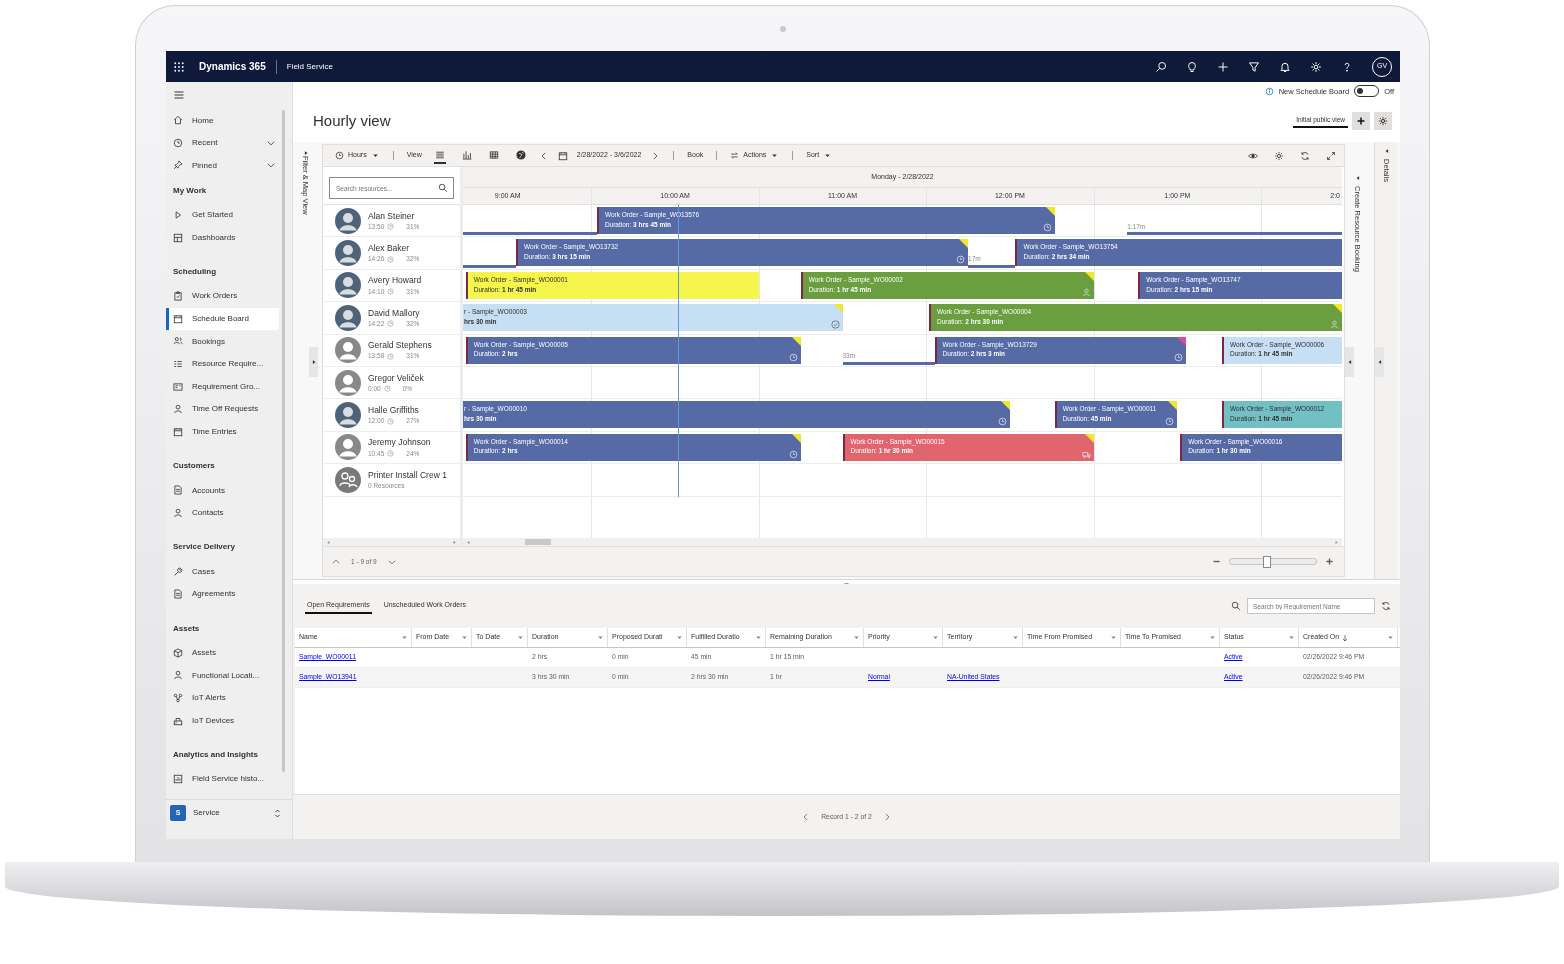 The width and height of the screenshot is (1564, 964). What do you see at coordinates (1367, 91) in the screenshot?
I see `toggle-switch` at bounding box center [1367, 91].